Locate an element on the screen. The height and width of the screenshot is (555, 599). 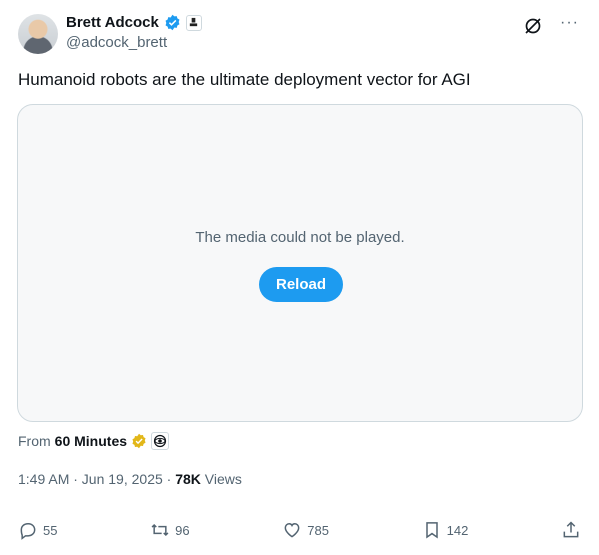
avatar is located at coordinates (38, 34).